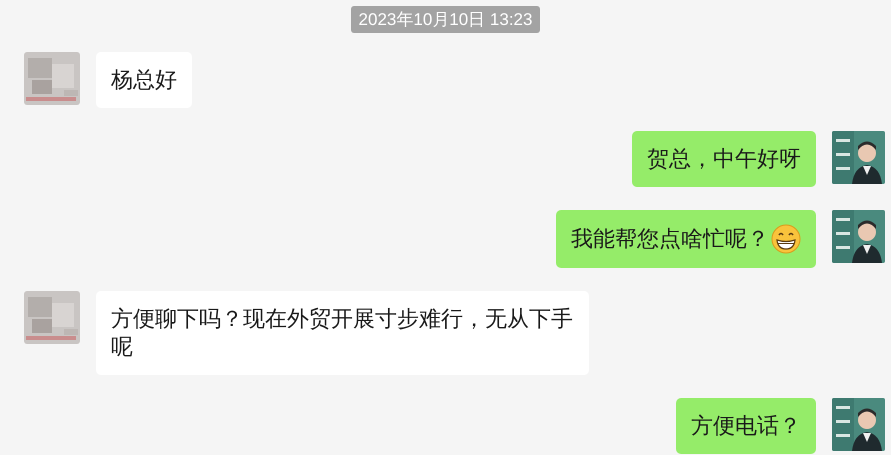 The image size is (891, 455). What do you see at coordinates (342, 333) in the screenshot?
I see `message-text: 方便聊下吗？现在外贸开展寸步难行，无从下手呢` at bounding box center [342, 333].